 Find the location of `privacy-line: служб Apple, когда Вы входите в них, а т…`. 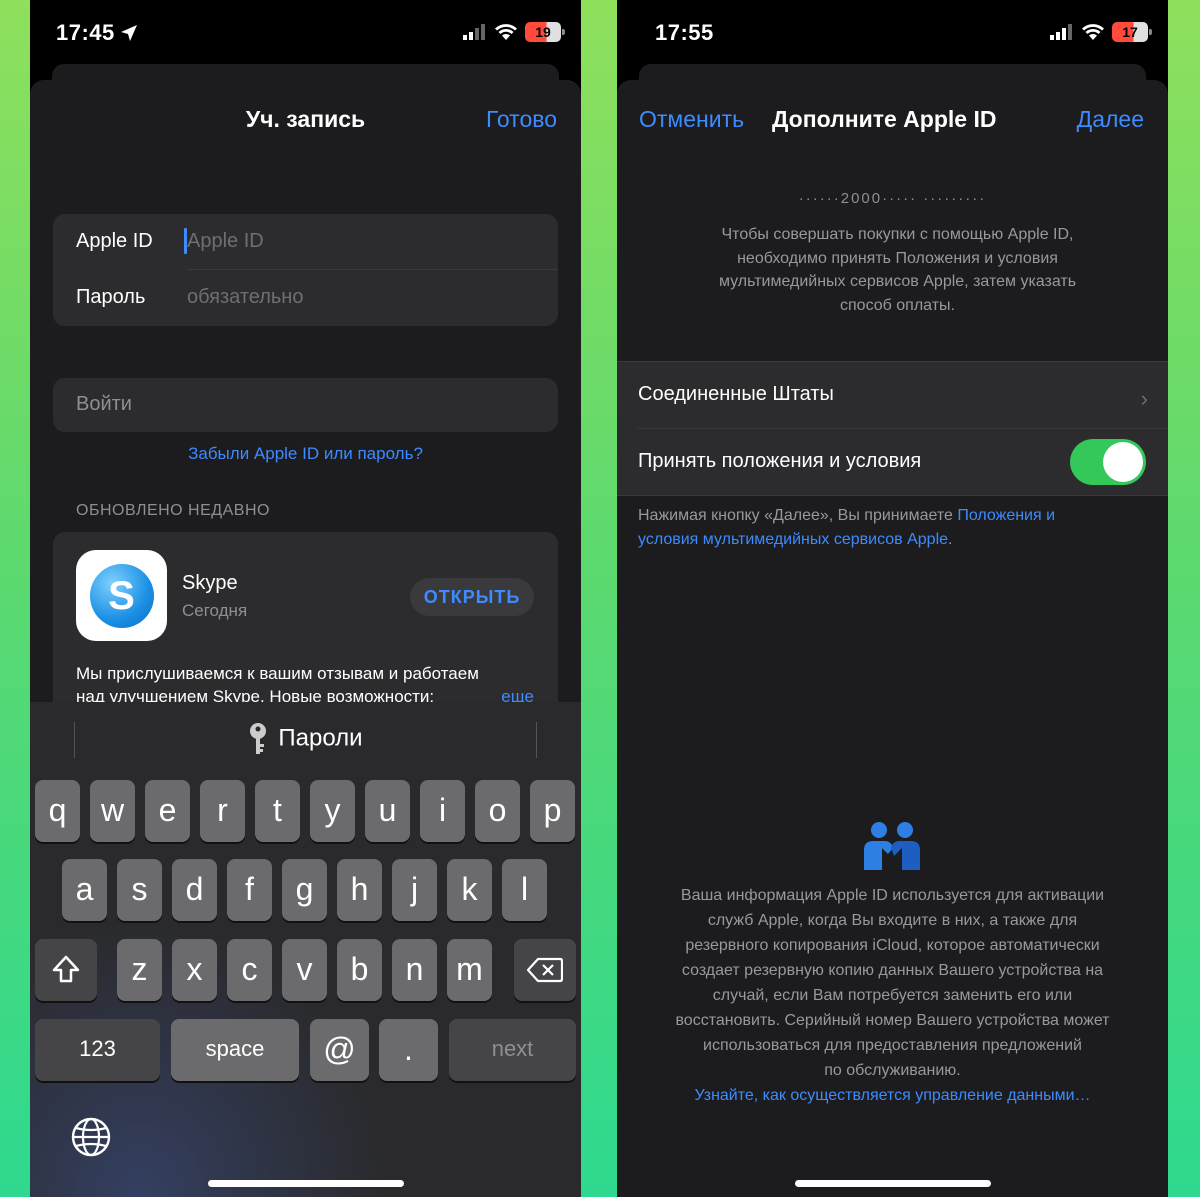

privacy-line: служб Apple, когда Вы входите в них, а т… is located at coordinates (892, 920).